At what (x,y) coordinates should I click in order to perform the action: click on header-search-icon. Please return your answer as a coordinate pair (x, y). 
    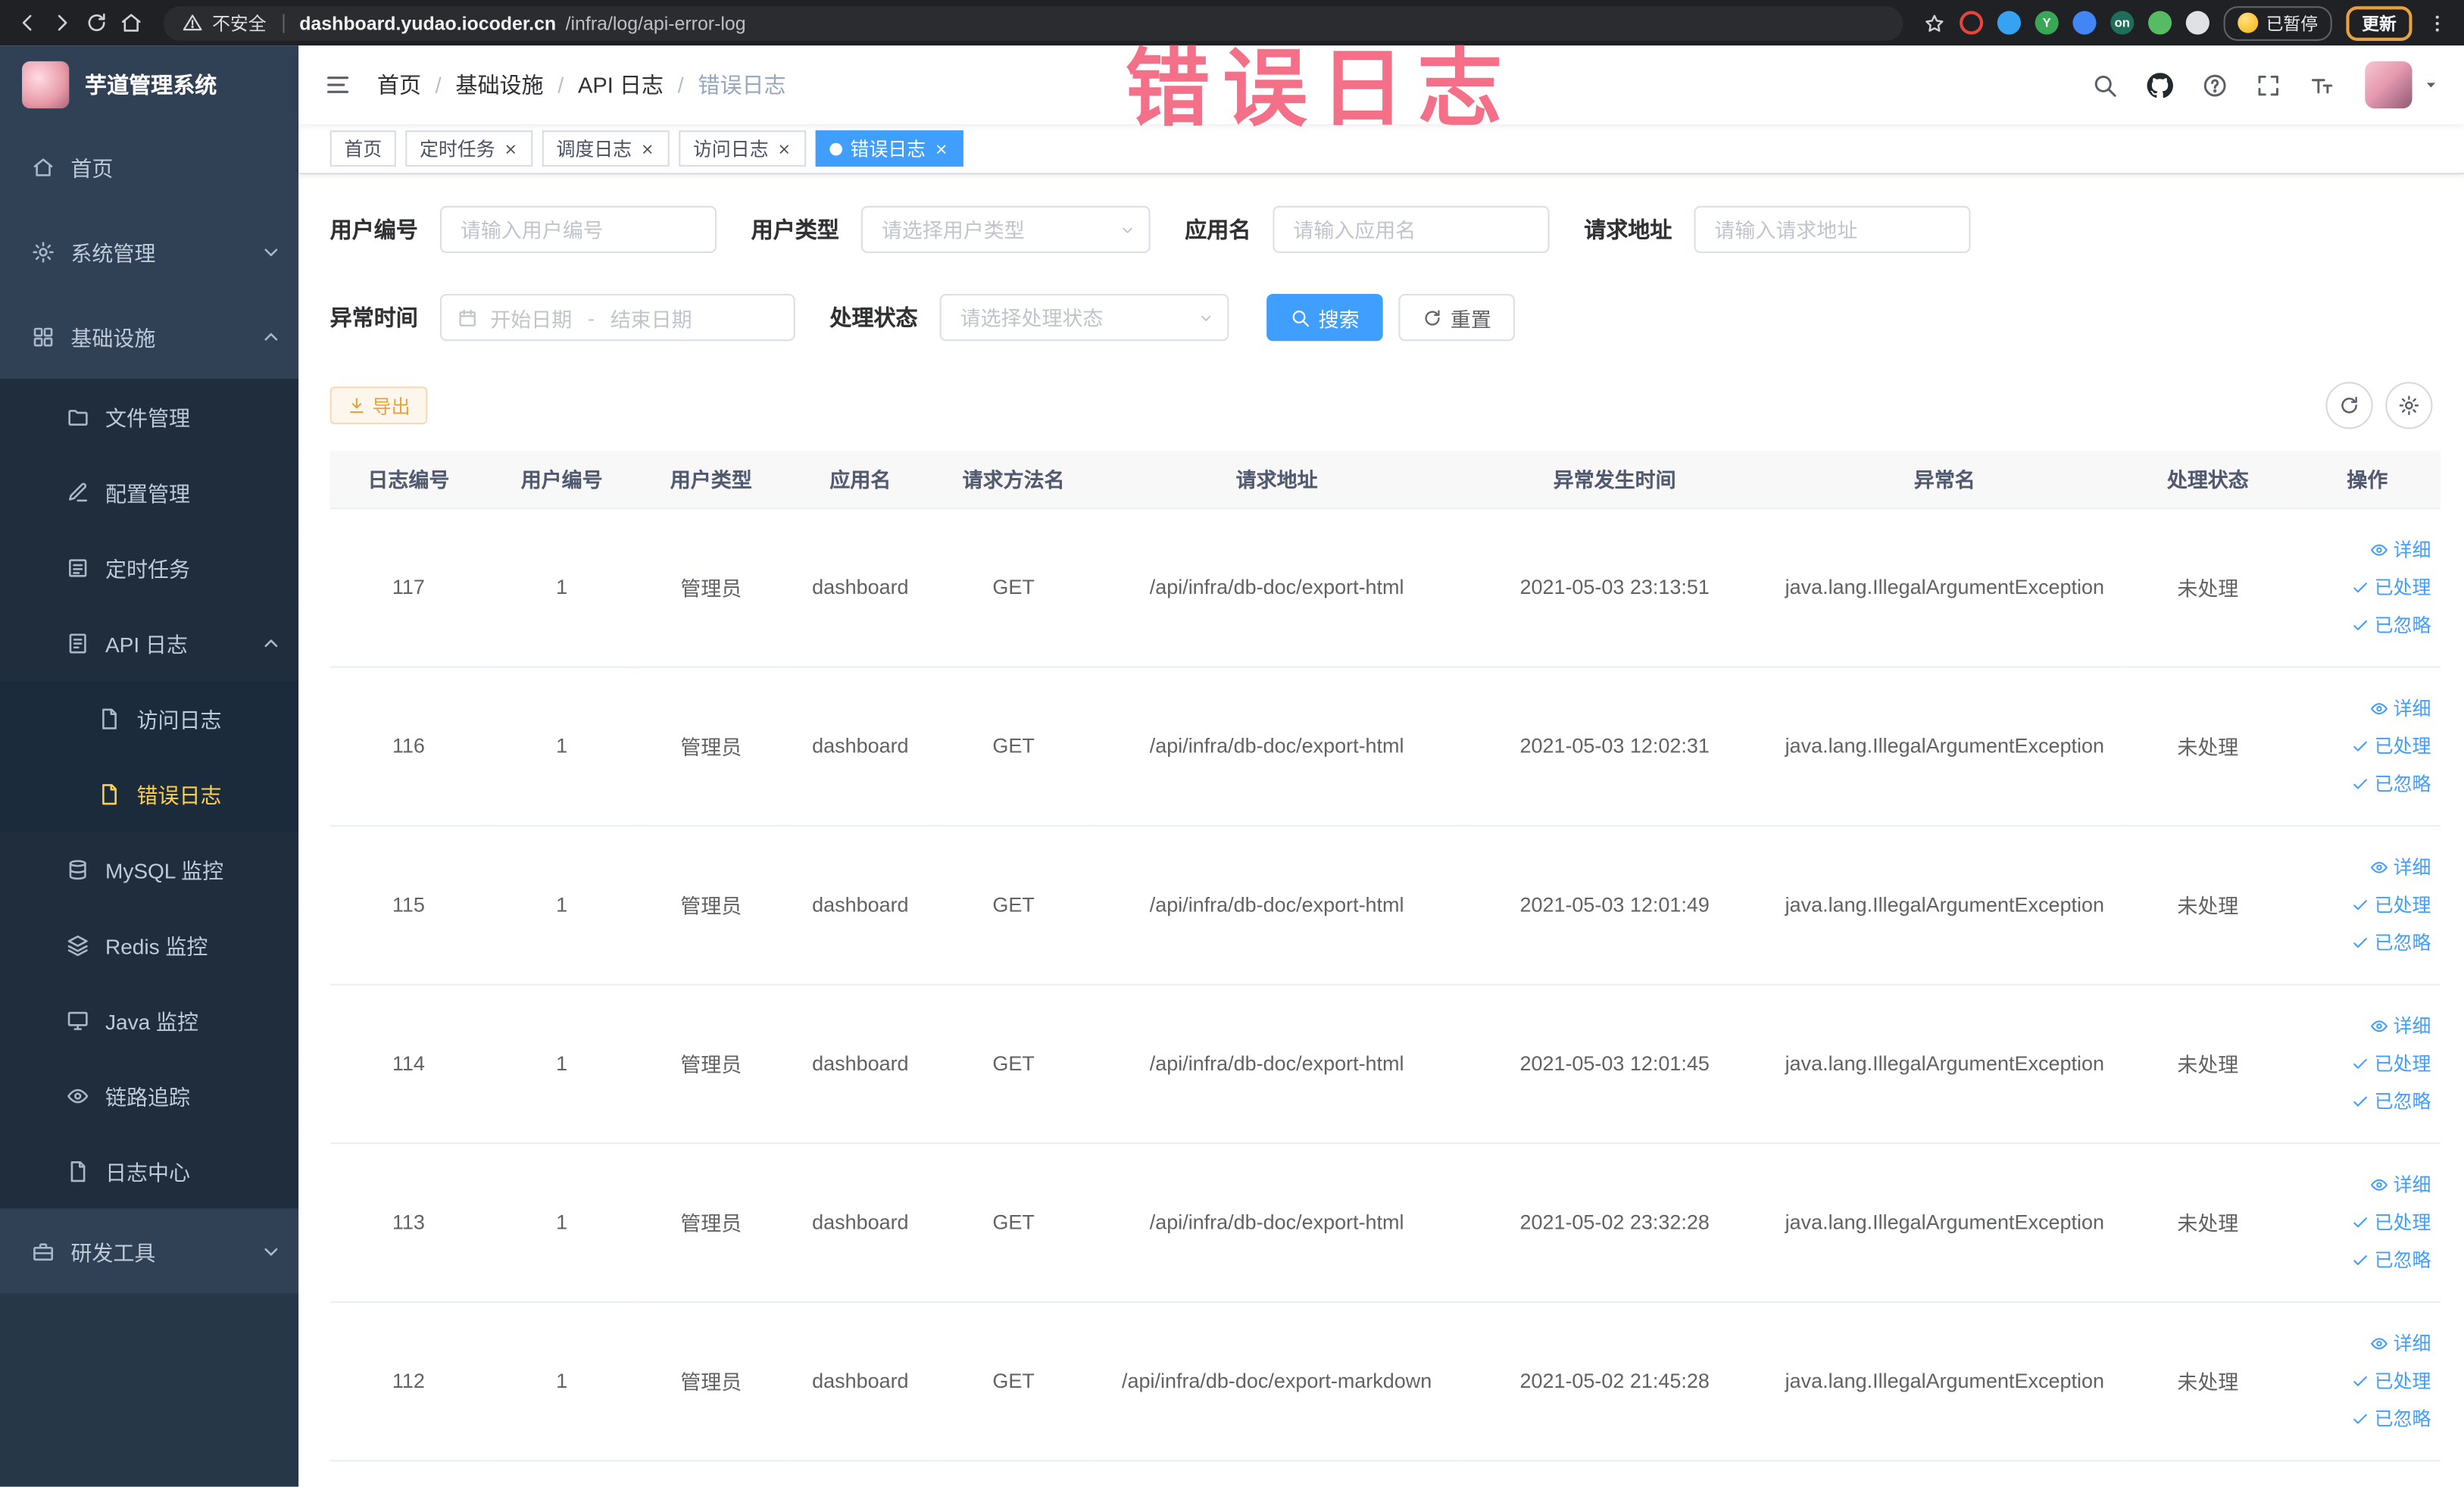
    Looking at the image, I should click on (2104, 84).